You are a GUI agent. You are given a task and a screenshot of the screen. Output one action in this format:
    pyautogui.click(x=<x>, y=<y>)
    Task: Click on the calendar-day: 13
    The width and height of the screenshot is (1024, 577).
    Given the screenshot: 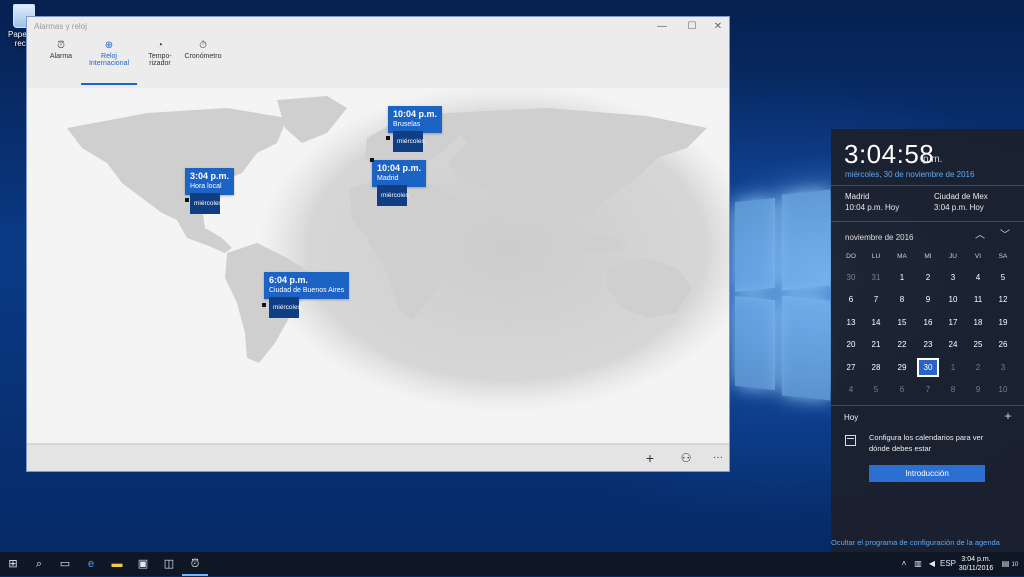 What is the action you would take?
    pyautogui.click(x=851, y=322)
    